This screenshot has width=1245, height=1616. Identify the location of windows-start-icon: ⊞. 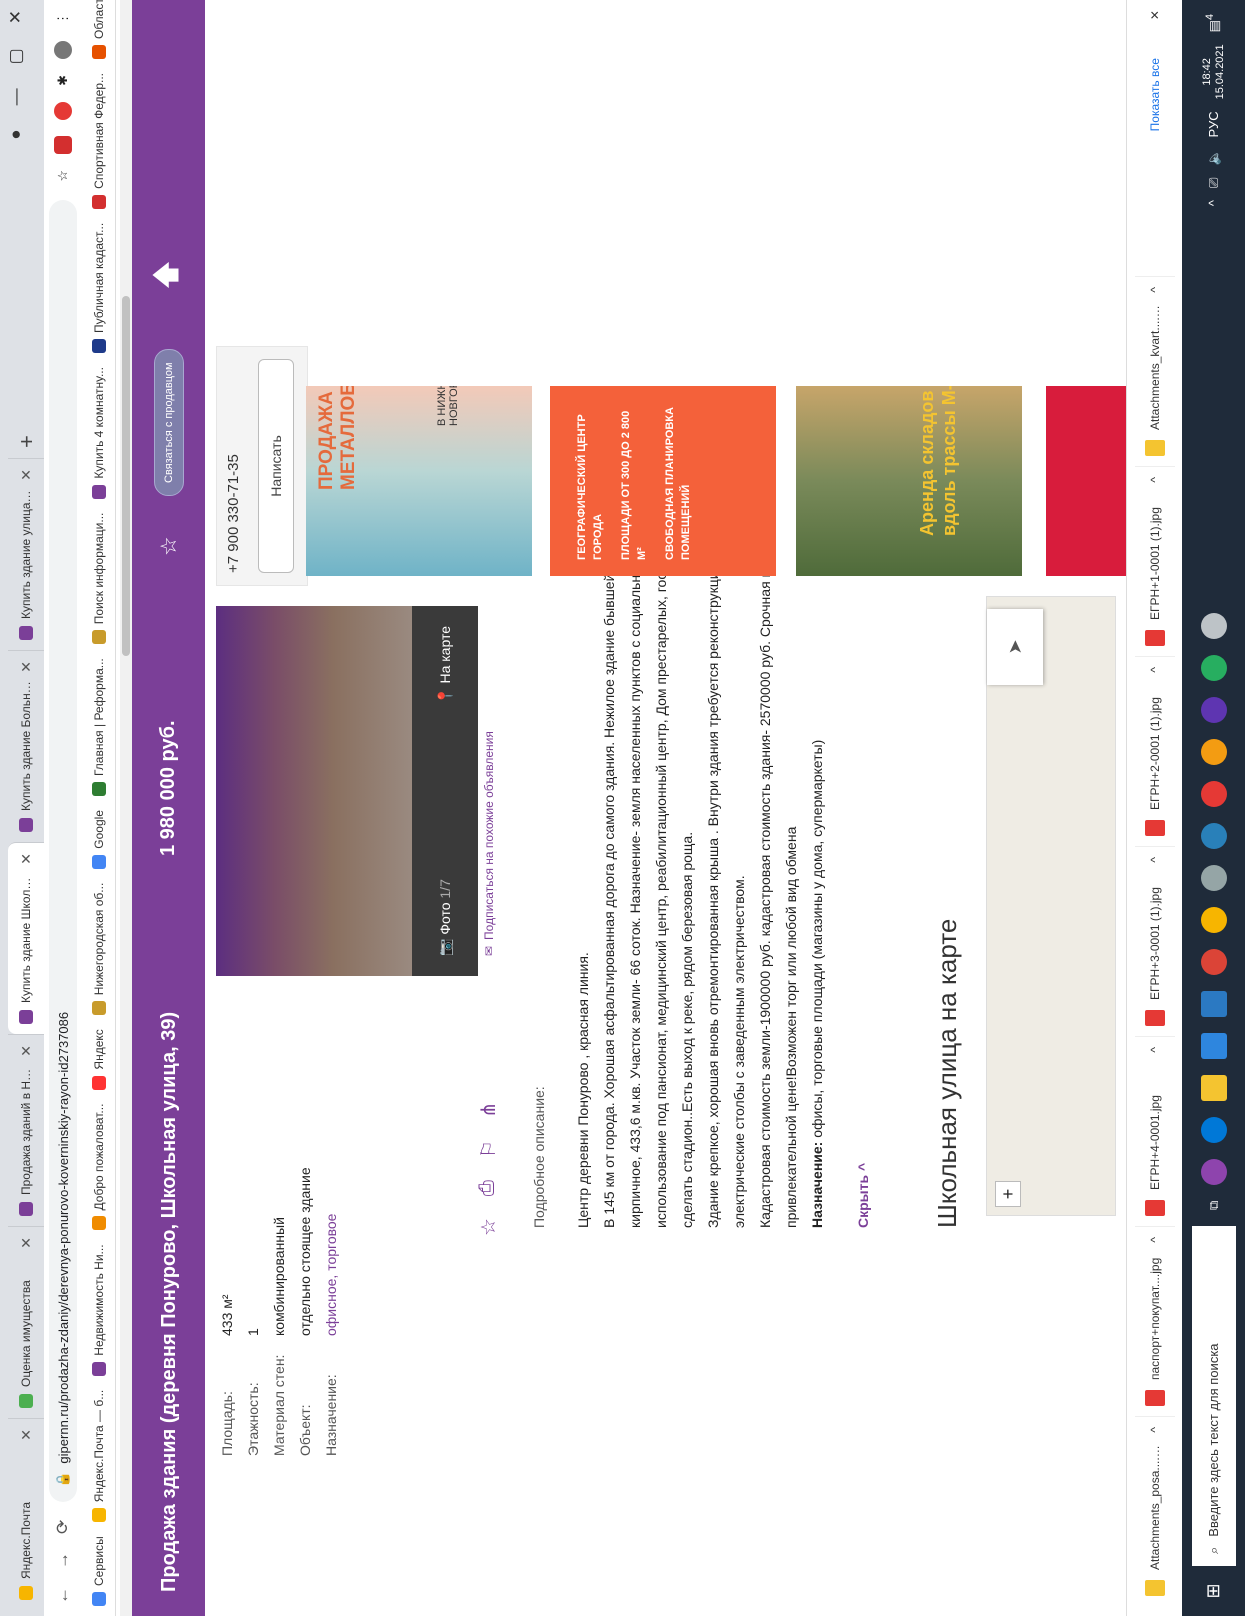
(1213, 1591).